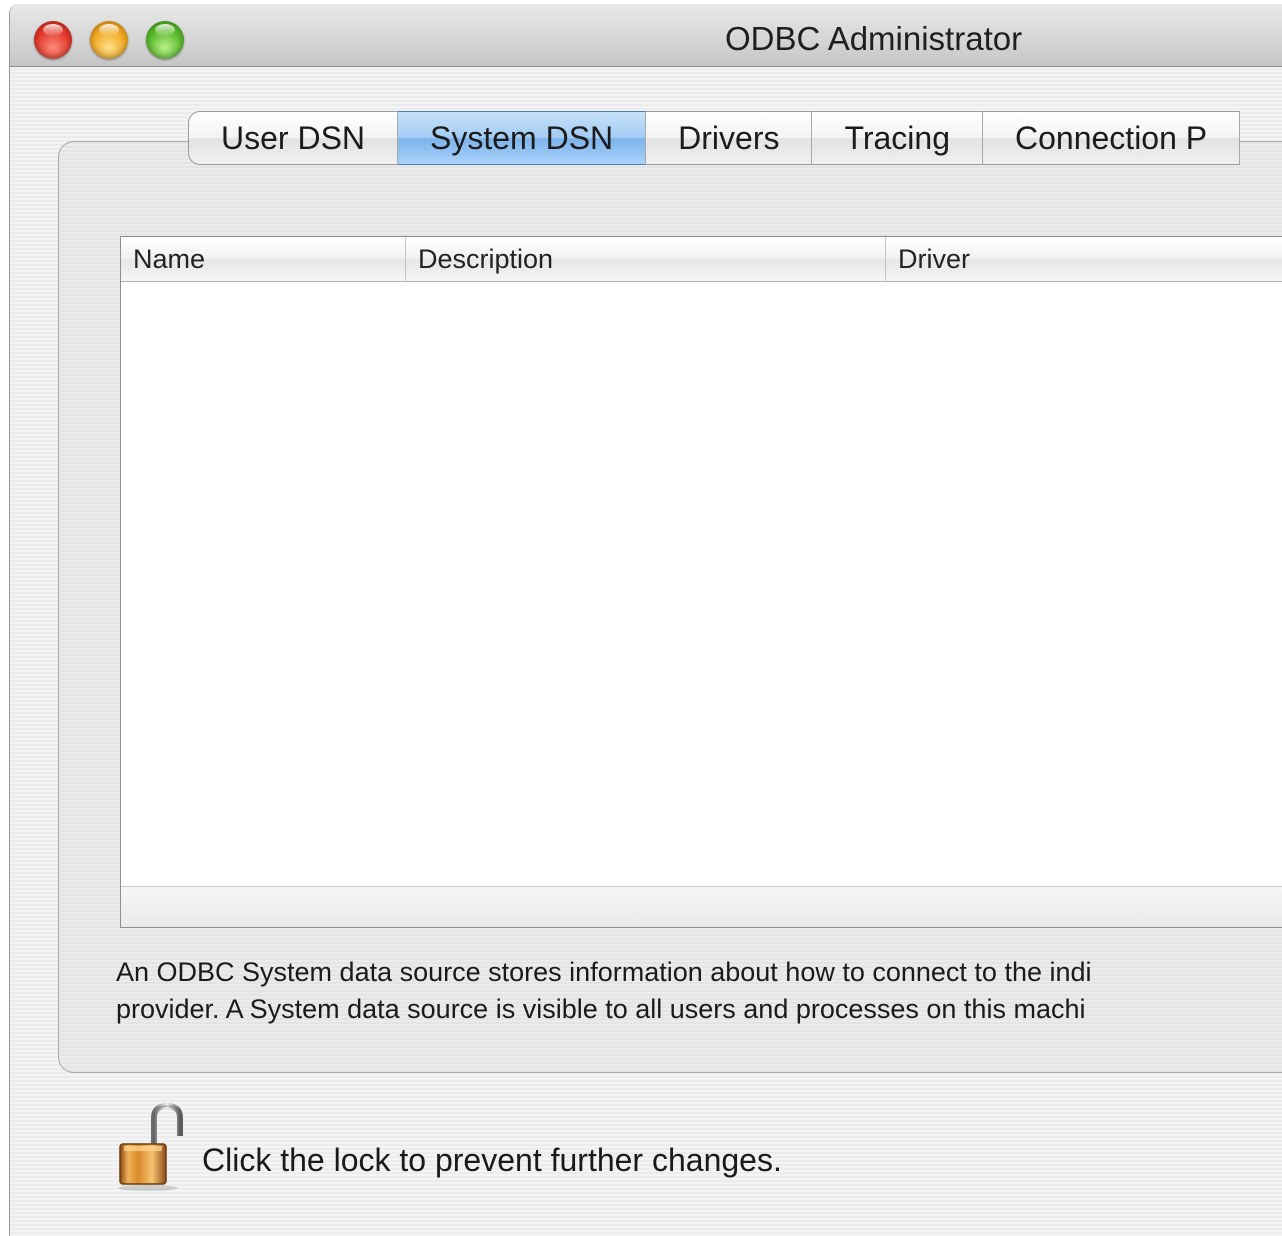  What do you see at coordinates (646, 259) in the screenshot?
I see `column-header-description: Description` at bounding box center [646, 259].